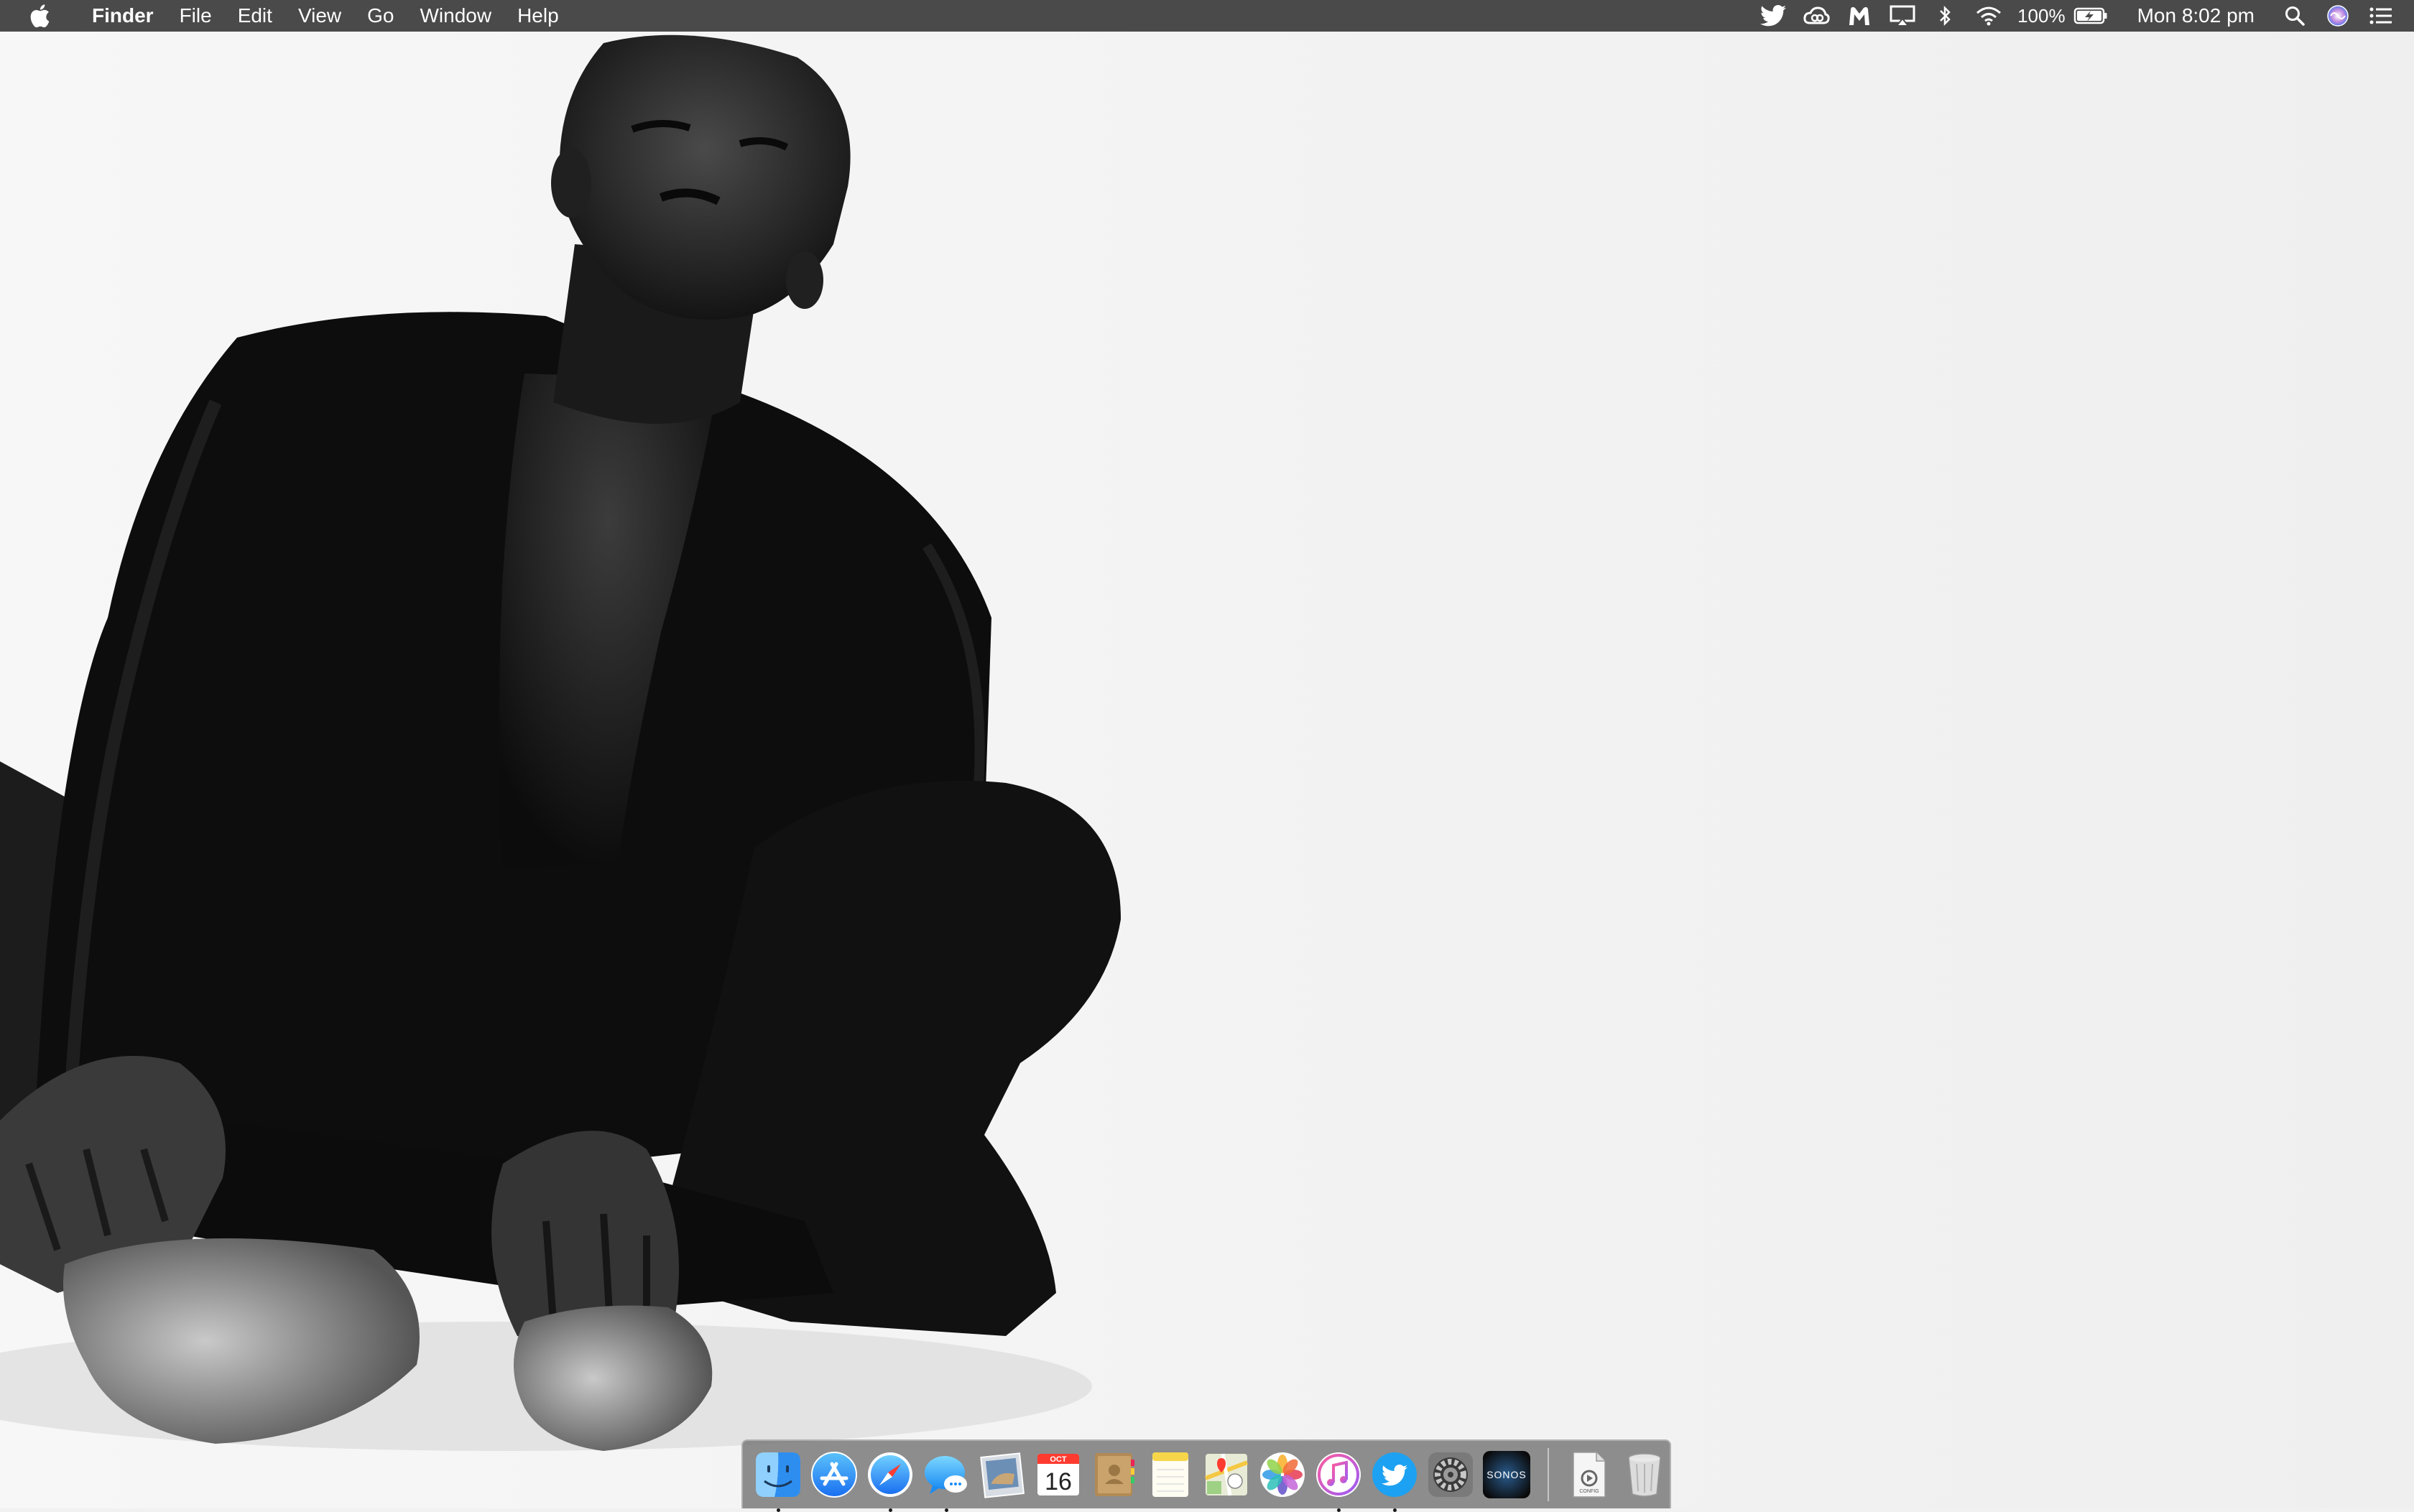  Describe the element at coordinates (2041, 16) in the screenshot. I see `battery-percentage: 100%` at that location.